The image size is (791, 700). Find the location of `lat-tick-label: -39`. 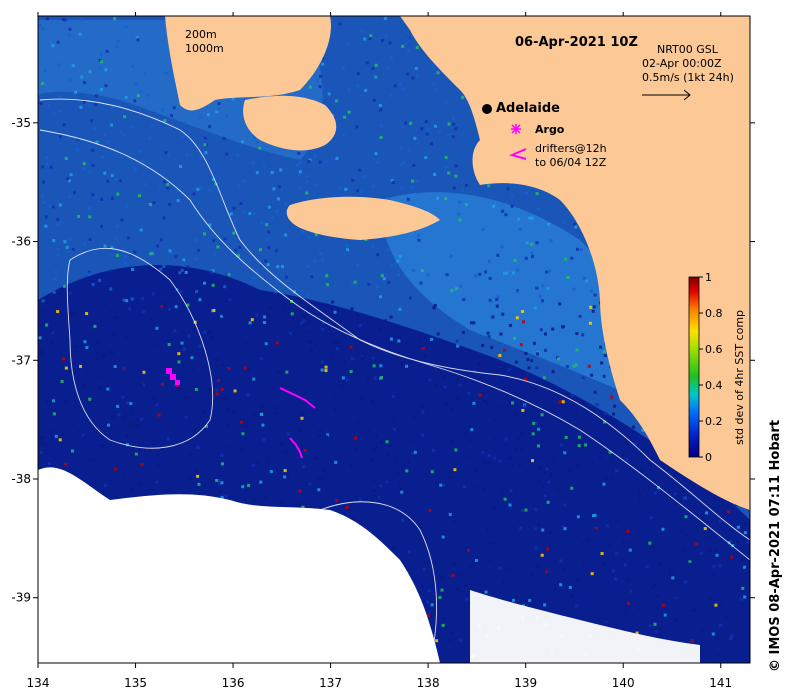

lat-tick-label: -39 is located at coordinates (21, 598).